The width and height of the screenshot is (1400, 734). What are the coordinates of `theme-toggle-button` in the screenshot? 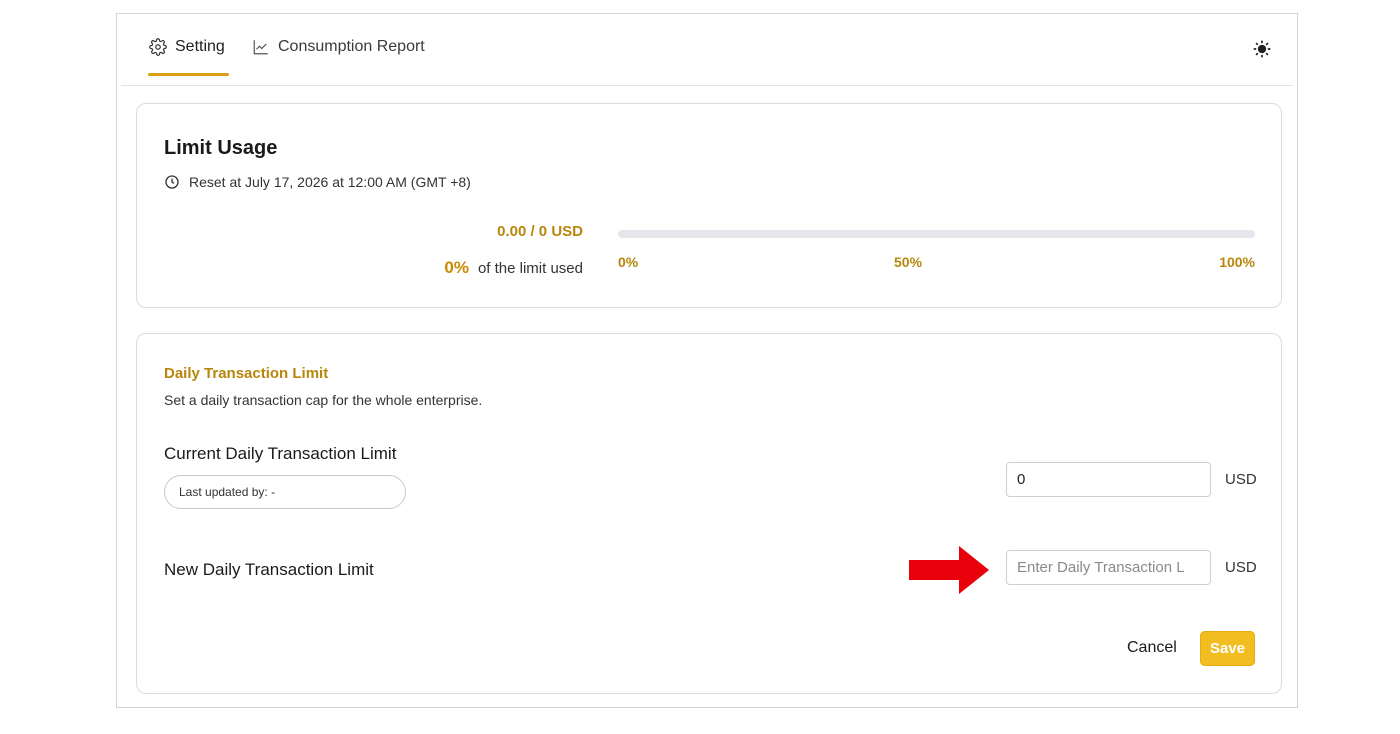 It's located at (1262, 51).